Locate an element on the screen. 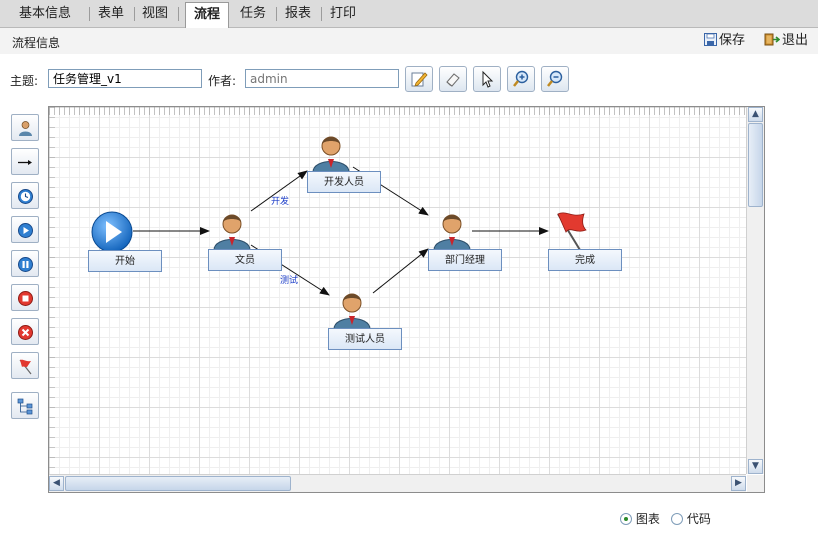  tab-print: 打印 is located at coordinates (343, 14).